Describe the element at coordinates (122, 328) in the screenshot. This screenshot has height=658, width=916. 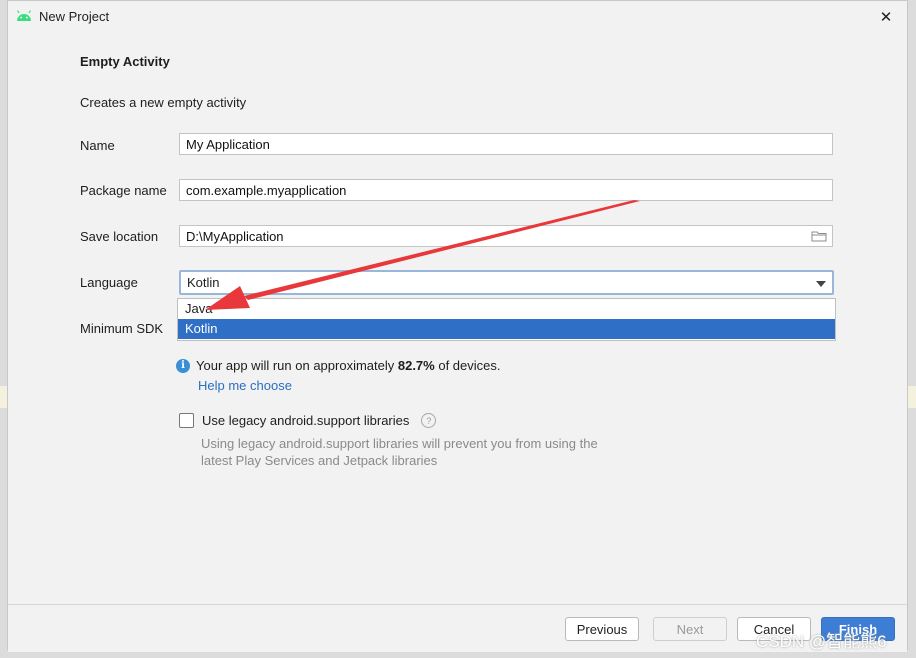
I see `minimum-sdk-label: Minimum SDK` at that location.